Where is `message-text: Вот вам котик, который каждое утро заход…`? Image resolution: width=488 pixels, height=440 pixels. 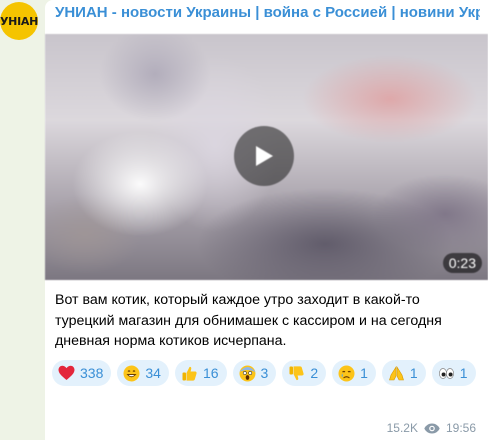 message-text: Вот вам котик, который каждое утро заход… is located at coordinates (248, 320).